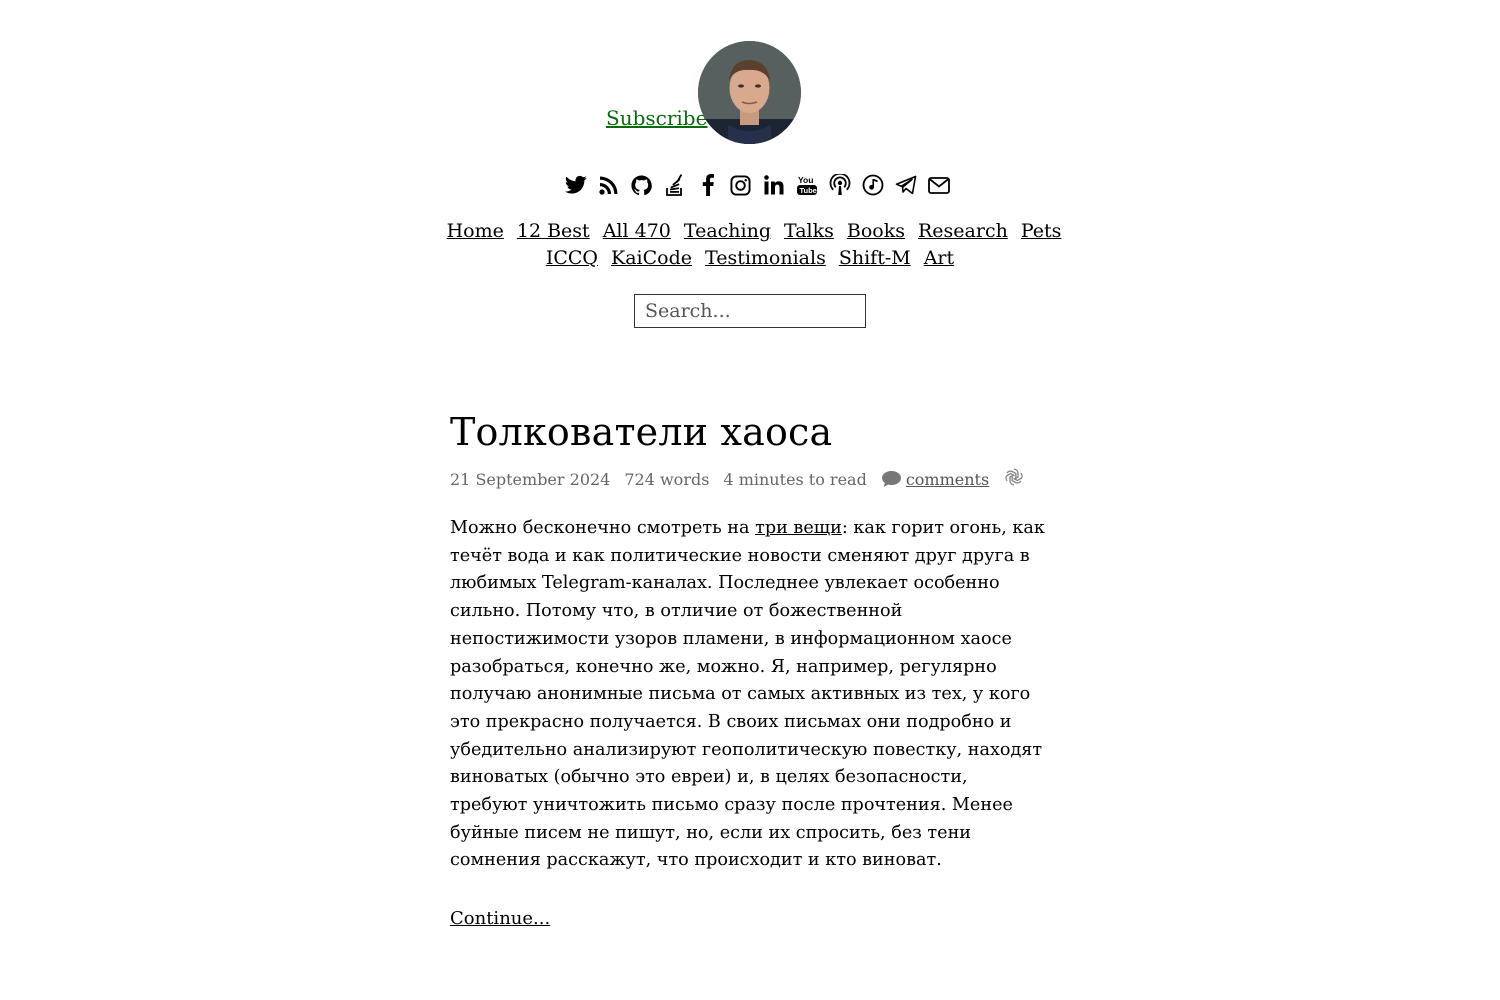 The width and height of the screenshot is (1500, 1000). Describe the element at coordinates (765, 258) in the screenshot. I see `nav-testimonials: Testimonials` at that location.